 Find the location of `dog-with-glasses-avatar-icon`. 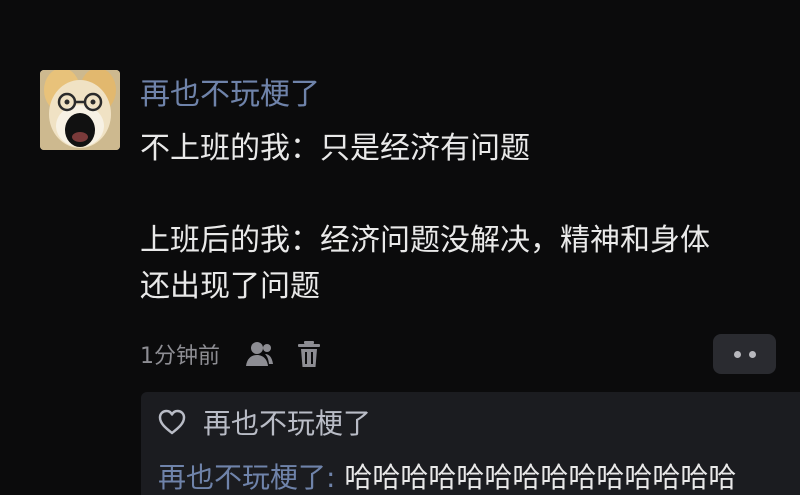

dog-with-glasses-avatar-icon is located at coordinates (80, 110).